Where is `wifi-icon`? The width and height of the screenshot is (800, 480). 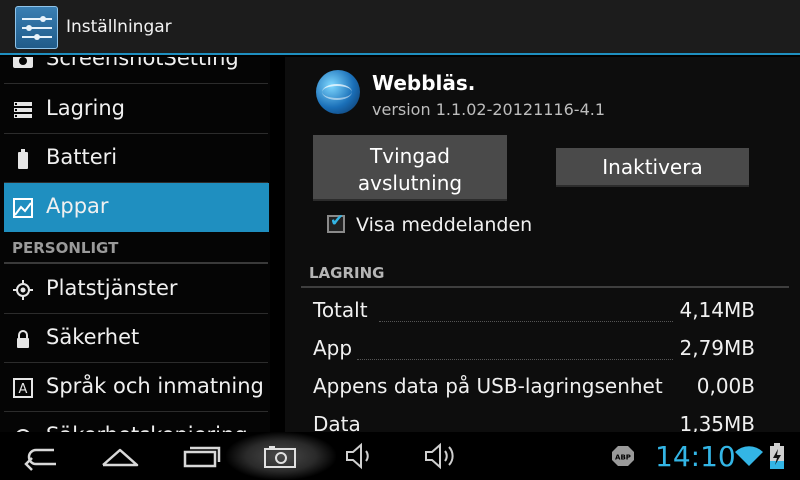 wifi-icon is located at coordinates (749, 456).